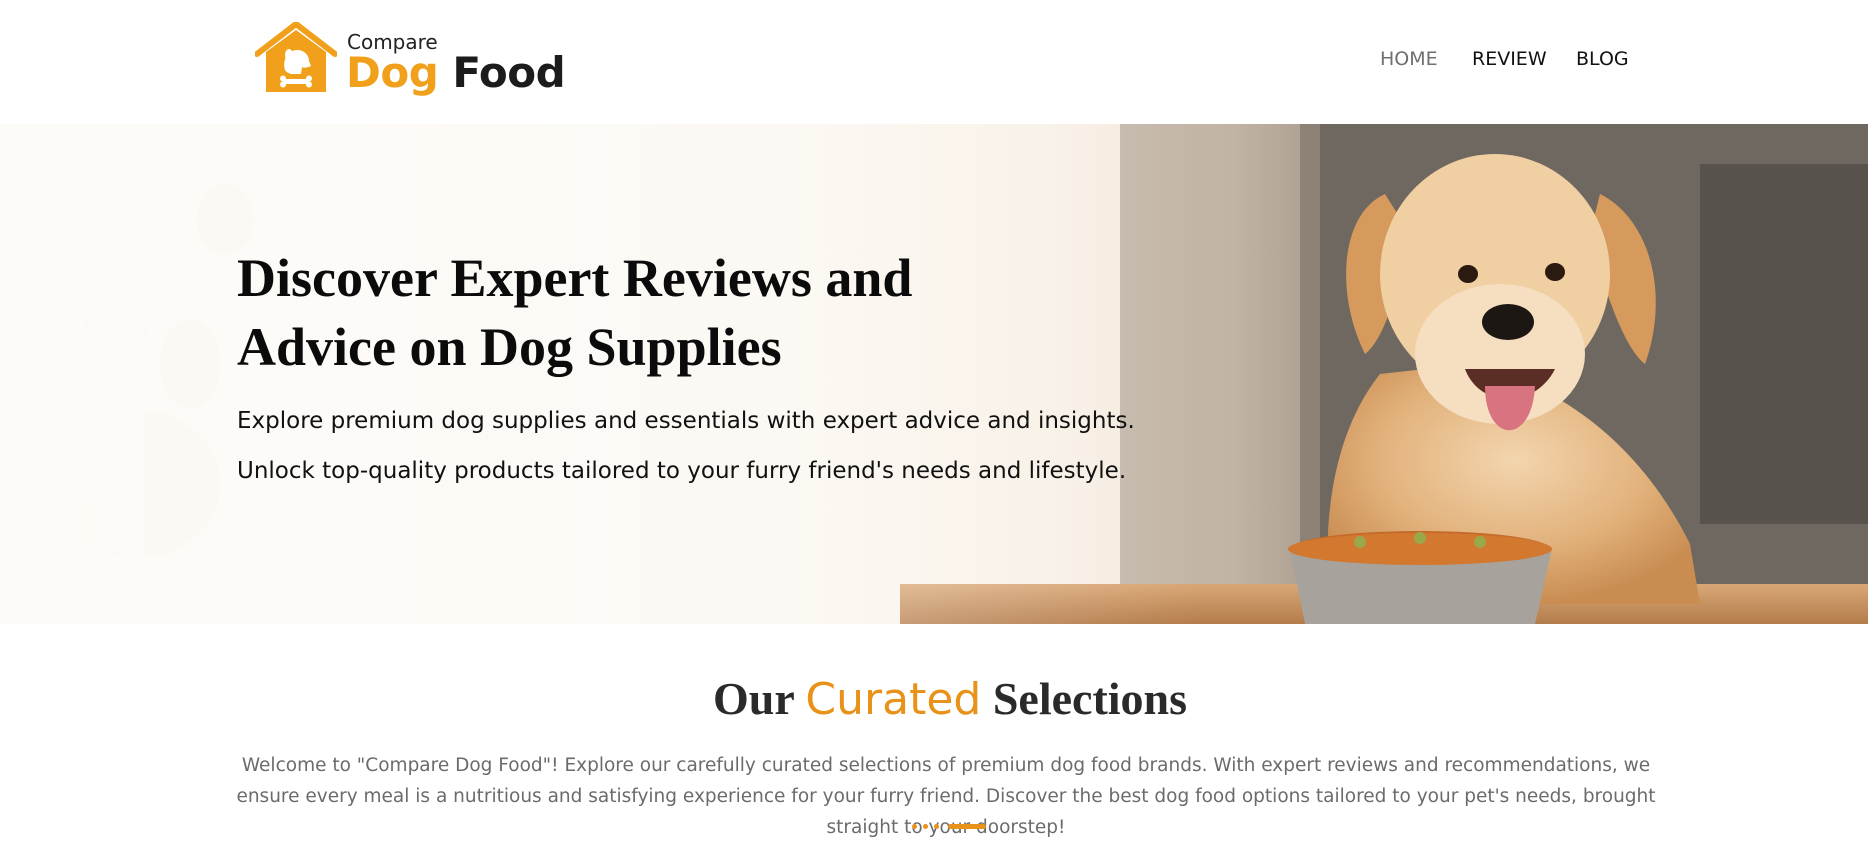 This screenshot has height=858, width=1868. Describe the element at coordinates (1602, 59) in the screenshot. I see `nav-blog: BLOG` at that location.